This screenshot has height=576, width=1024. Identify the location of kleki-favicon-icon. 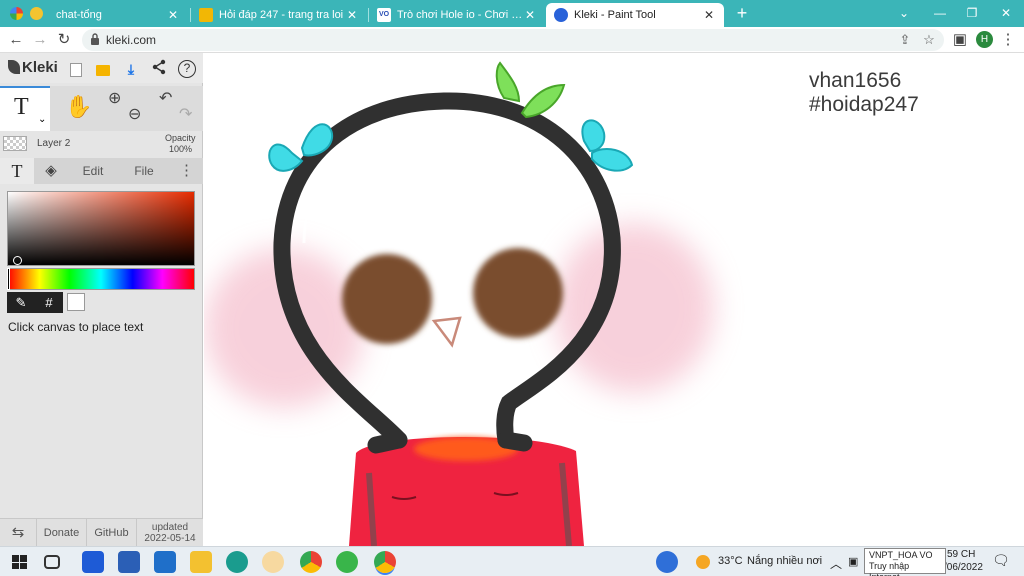
(561, 15).